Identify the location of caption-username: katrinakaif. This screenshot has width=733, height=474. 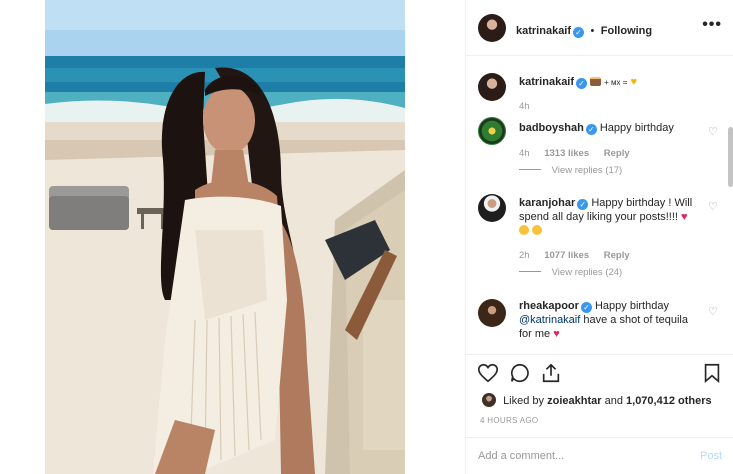
(546, 82).